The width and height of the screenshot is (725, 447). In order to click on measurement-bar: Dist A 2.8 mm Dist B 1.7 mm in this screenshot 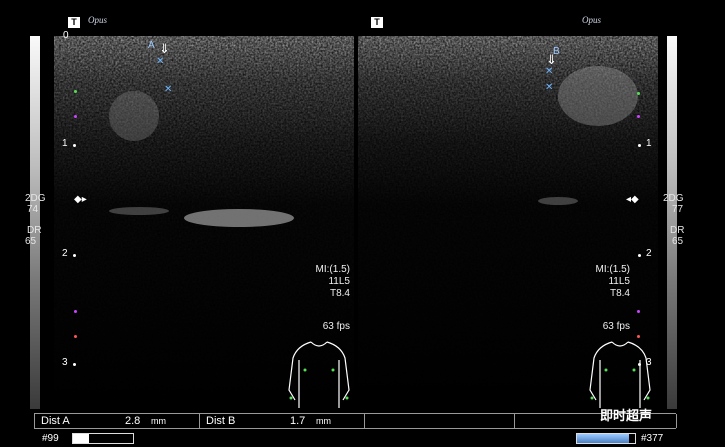, I will do `click(355, 421)`.